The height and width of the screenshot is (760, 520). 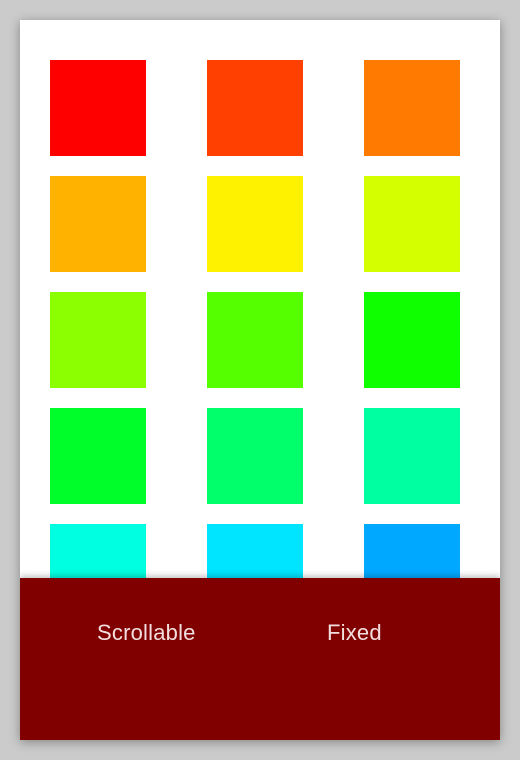 I want to click on color-swatch-chartreuse, so click(x=98, y=340).